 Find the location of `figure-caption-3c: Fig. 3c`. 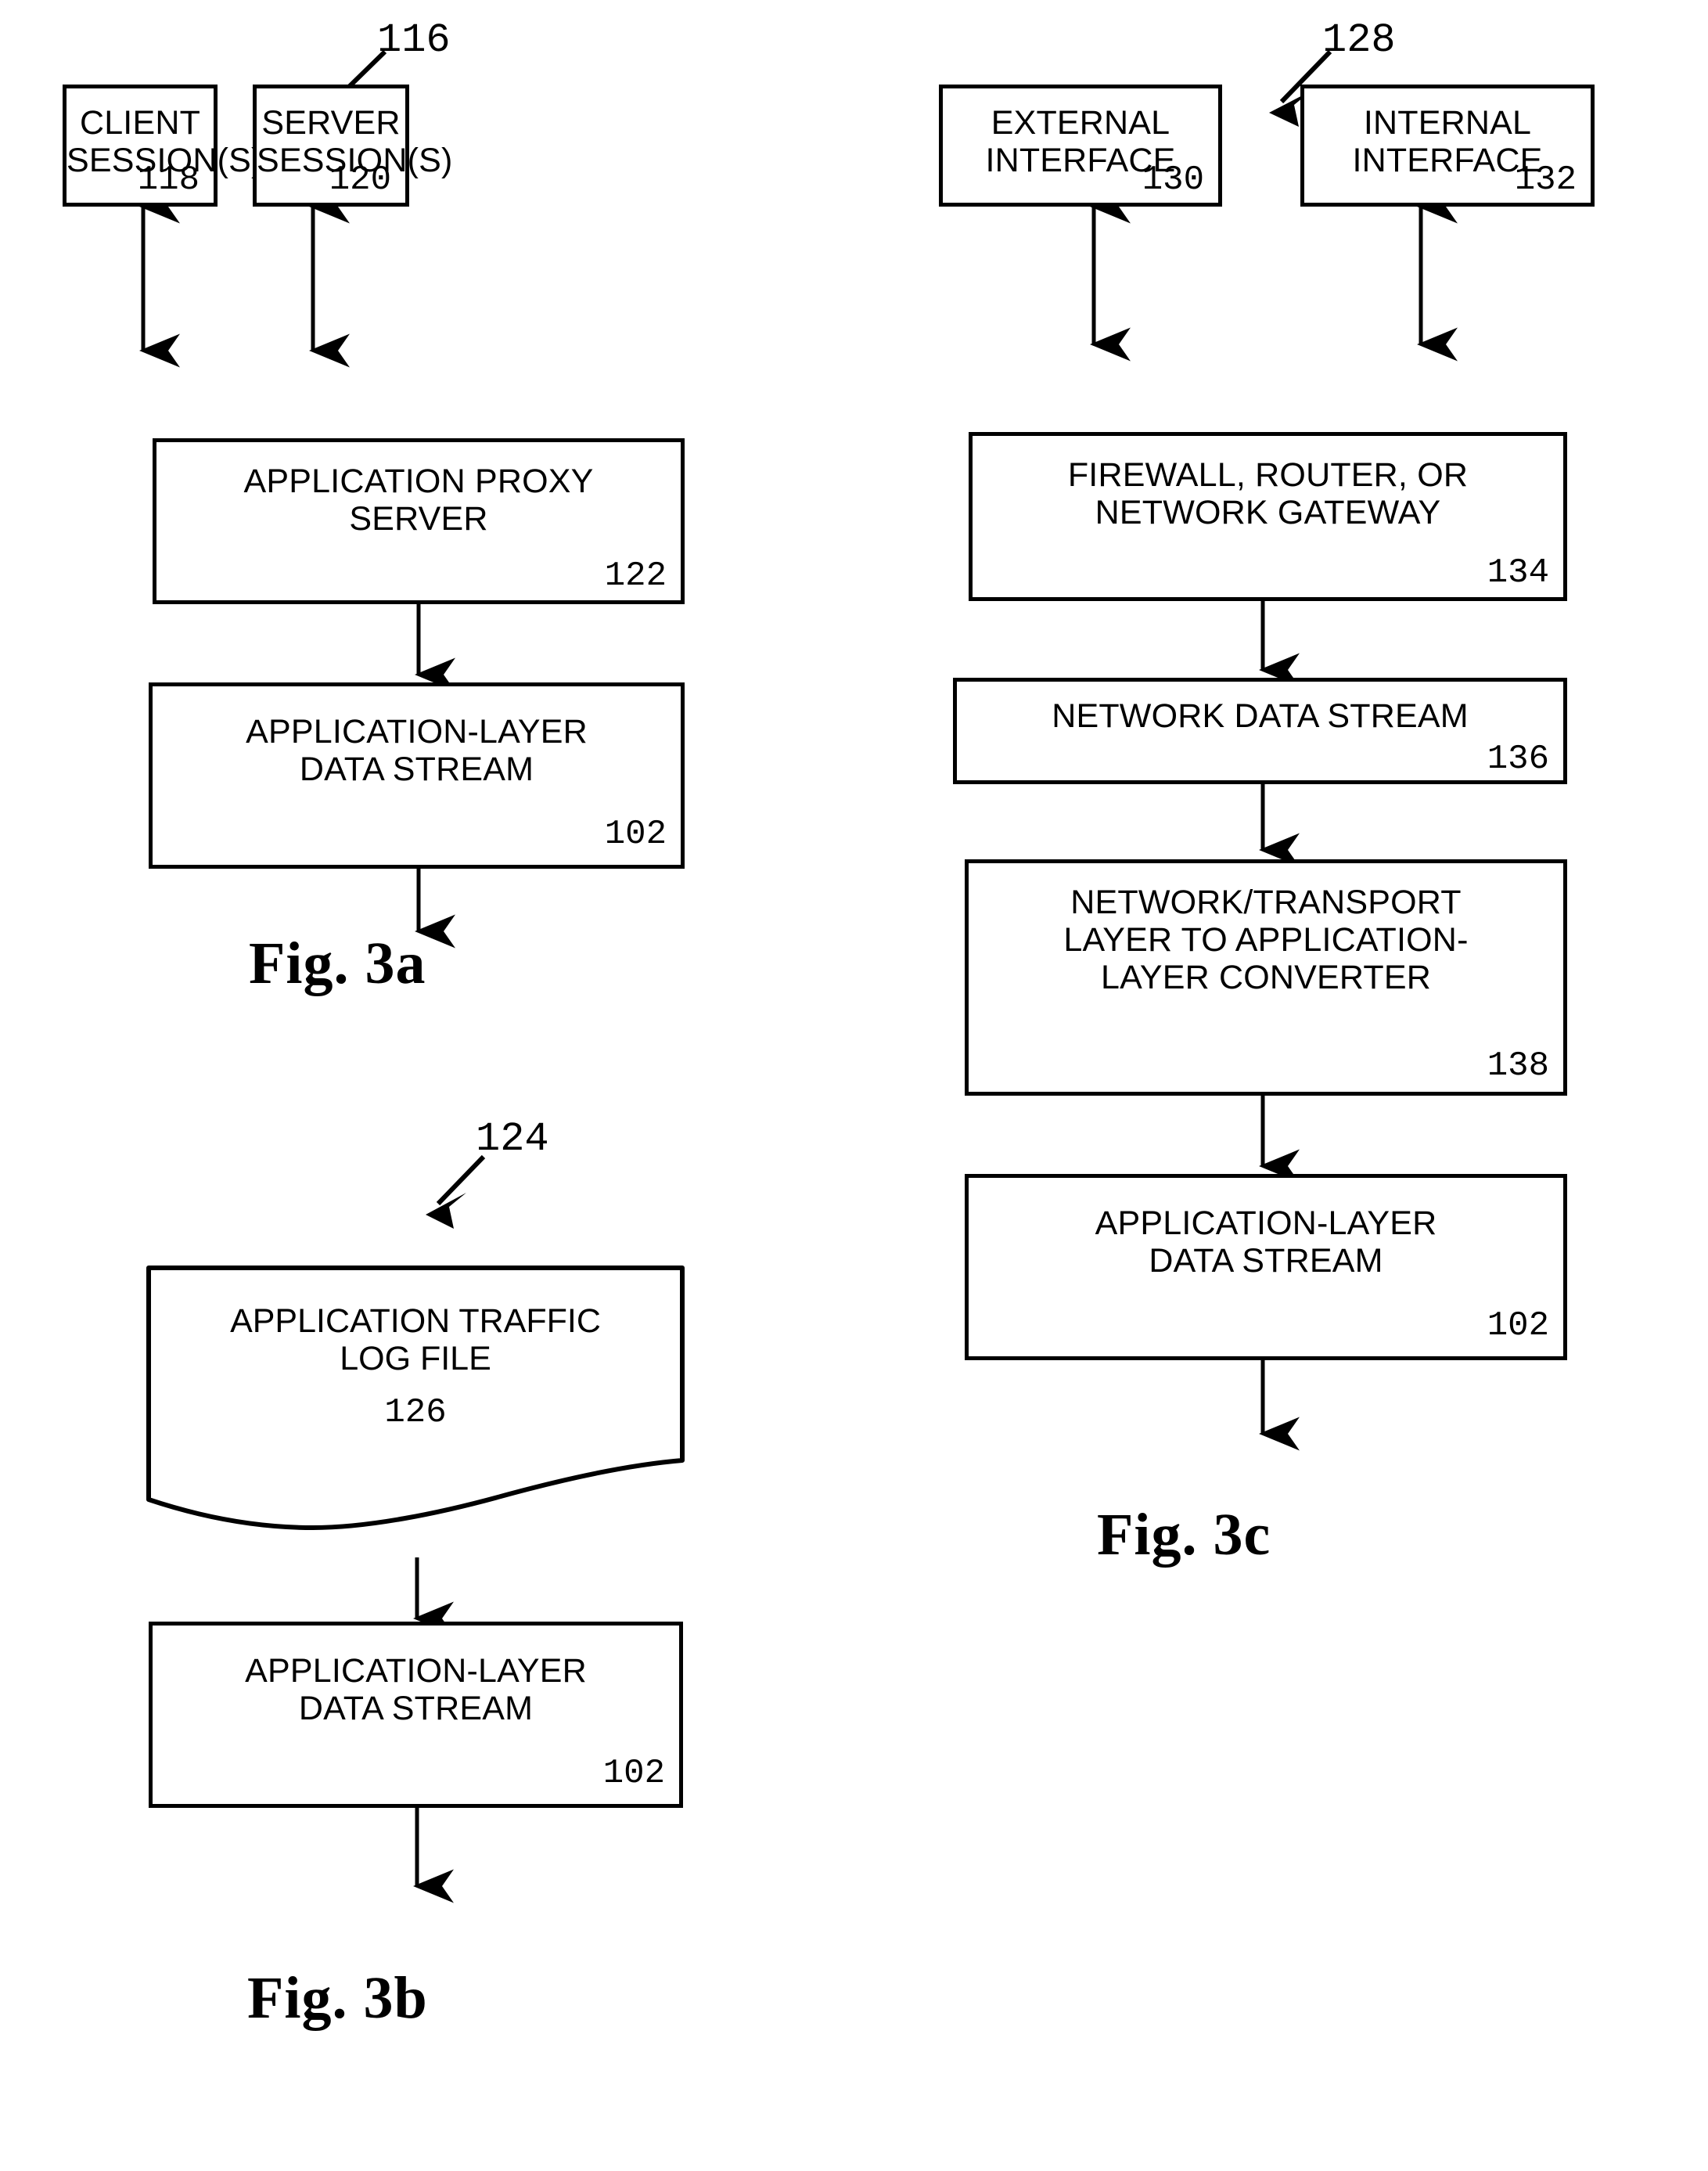

figure-caption-3c: Fig. 3c is located at coordinates (1184, 1535).